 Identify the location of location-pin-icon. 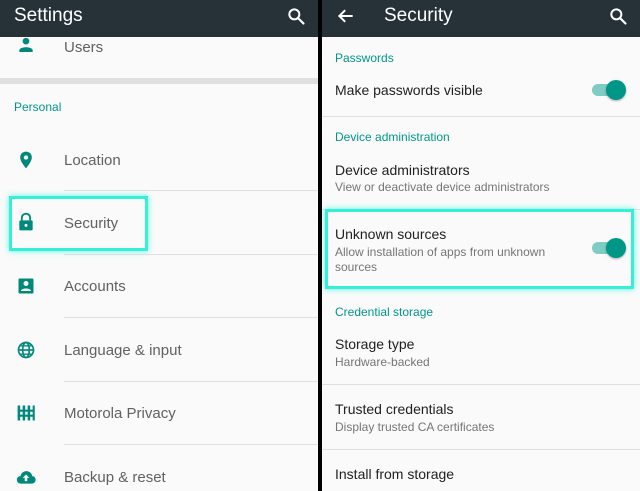
(26, 160).